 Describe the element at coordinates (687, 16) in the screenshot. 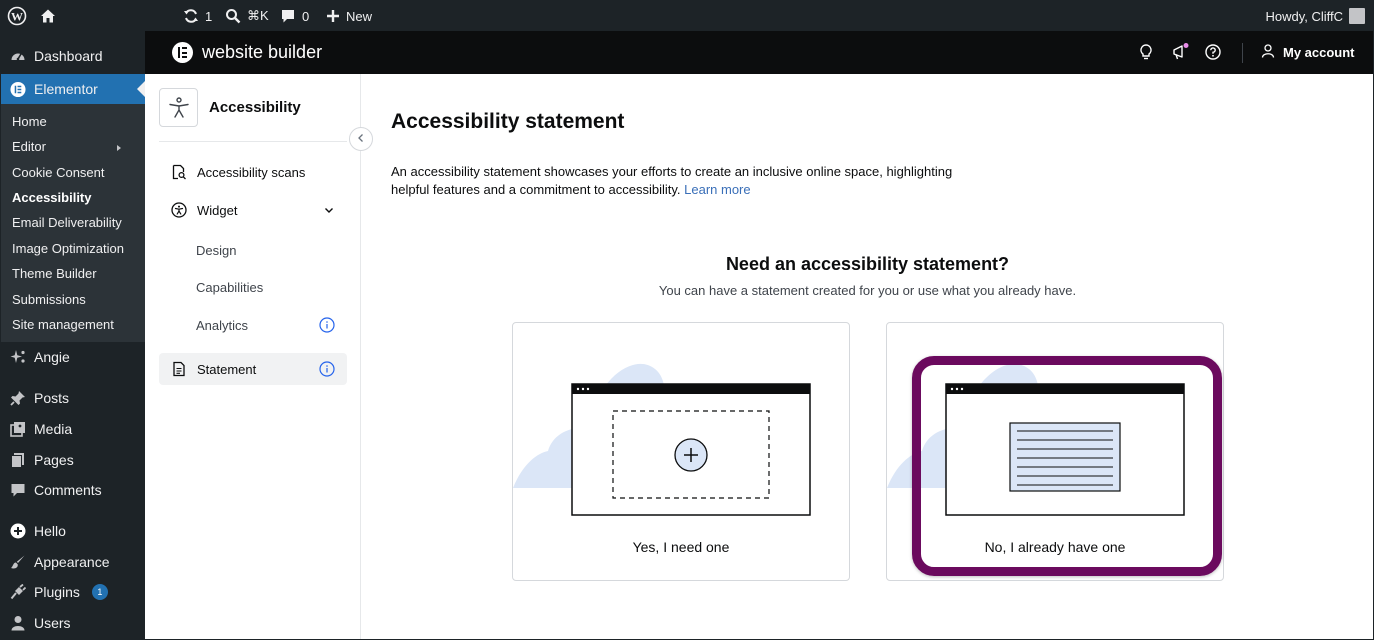

I see `admin-bar: W 1 ⌘K 0 New Howdy, CliffC` at that location.